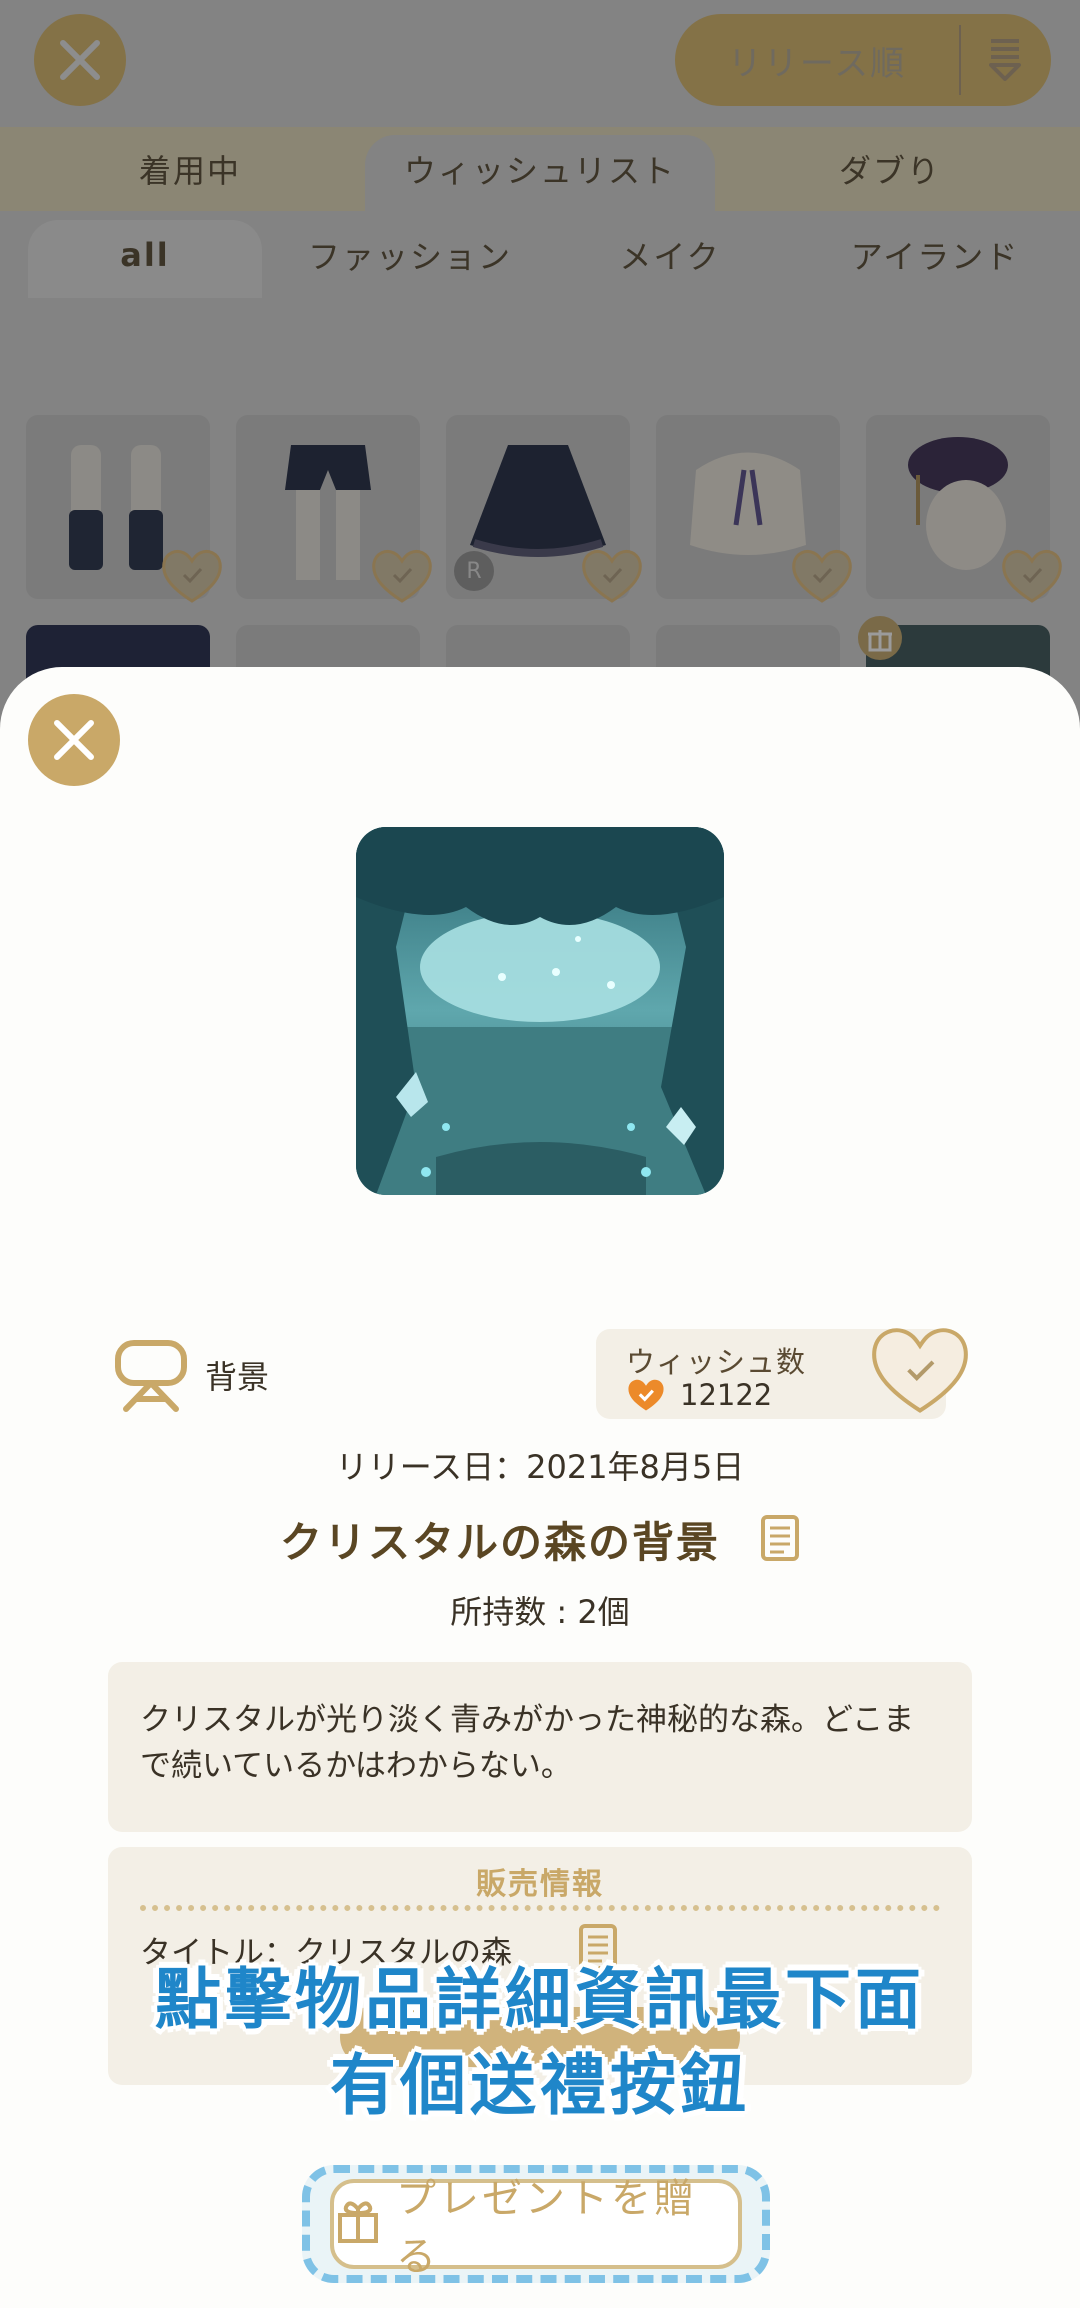 The image size is (1080, 2308). Describe the element at coordinates (124, 509) in the screenshot. I see `item-card-socks` at that location.